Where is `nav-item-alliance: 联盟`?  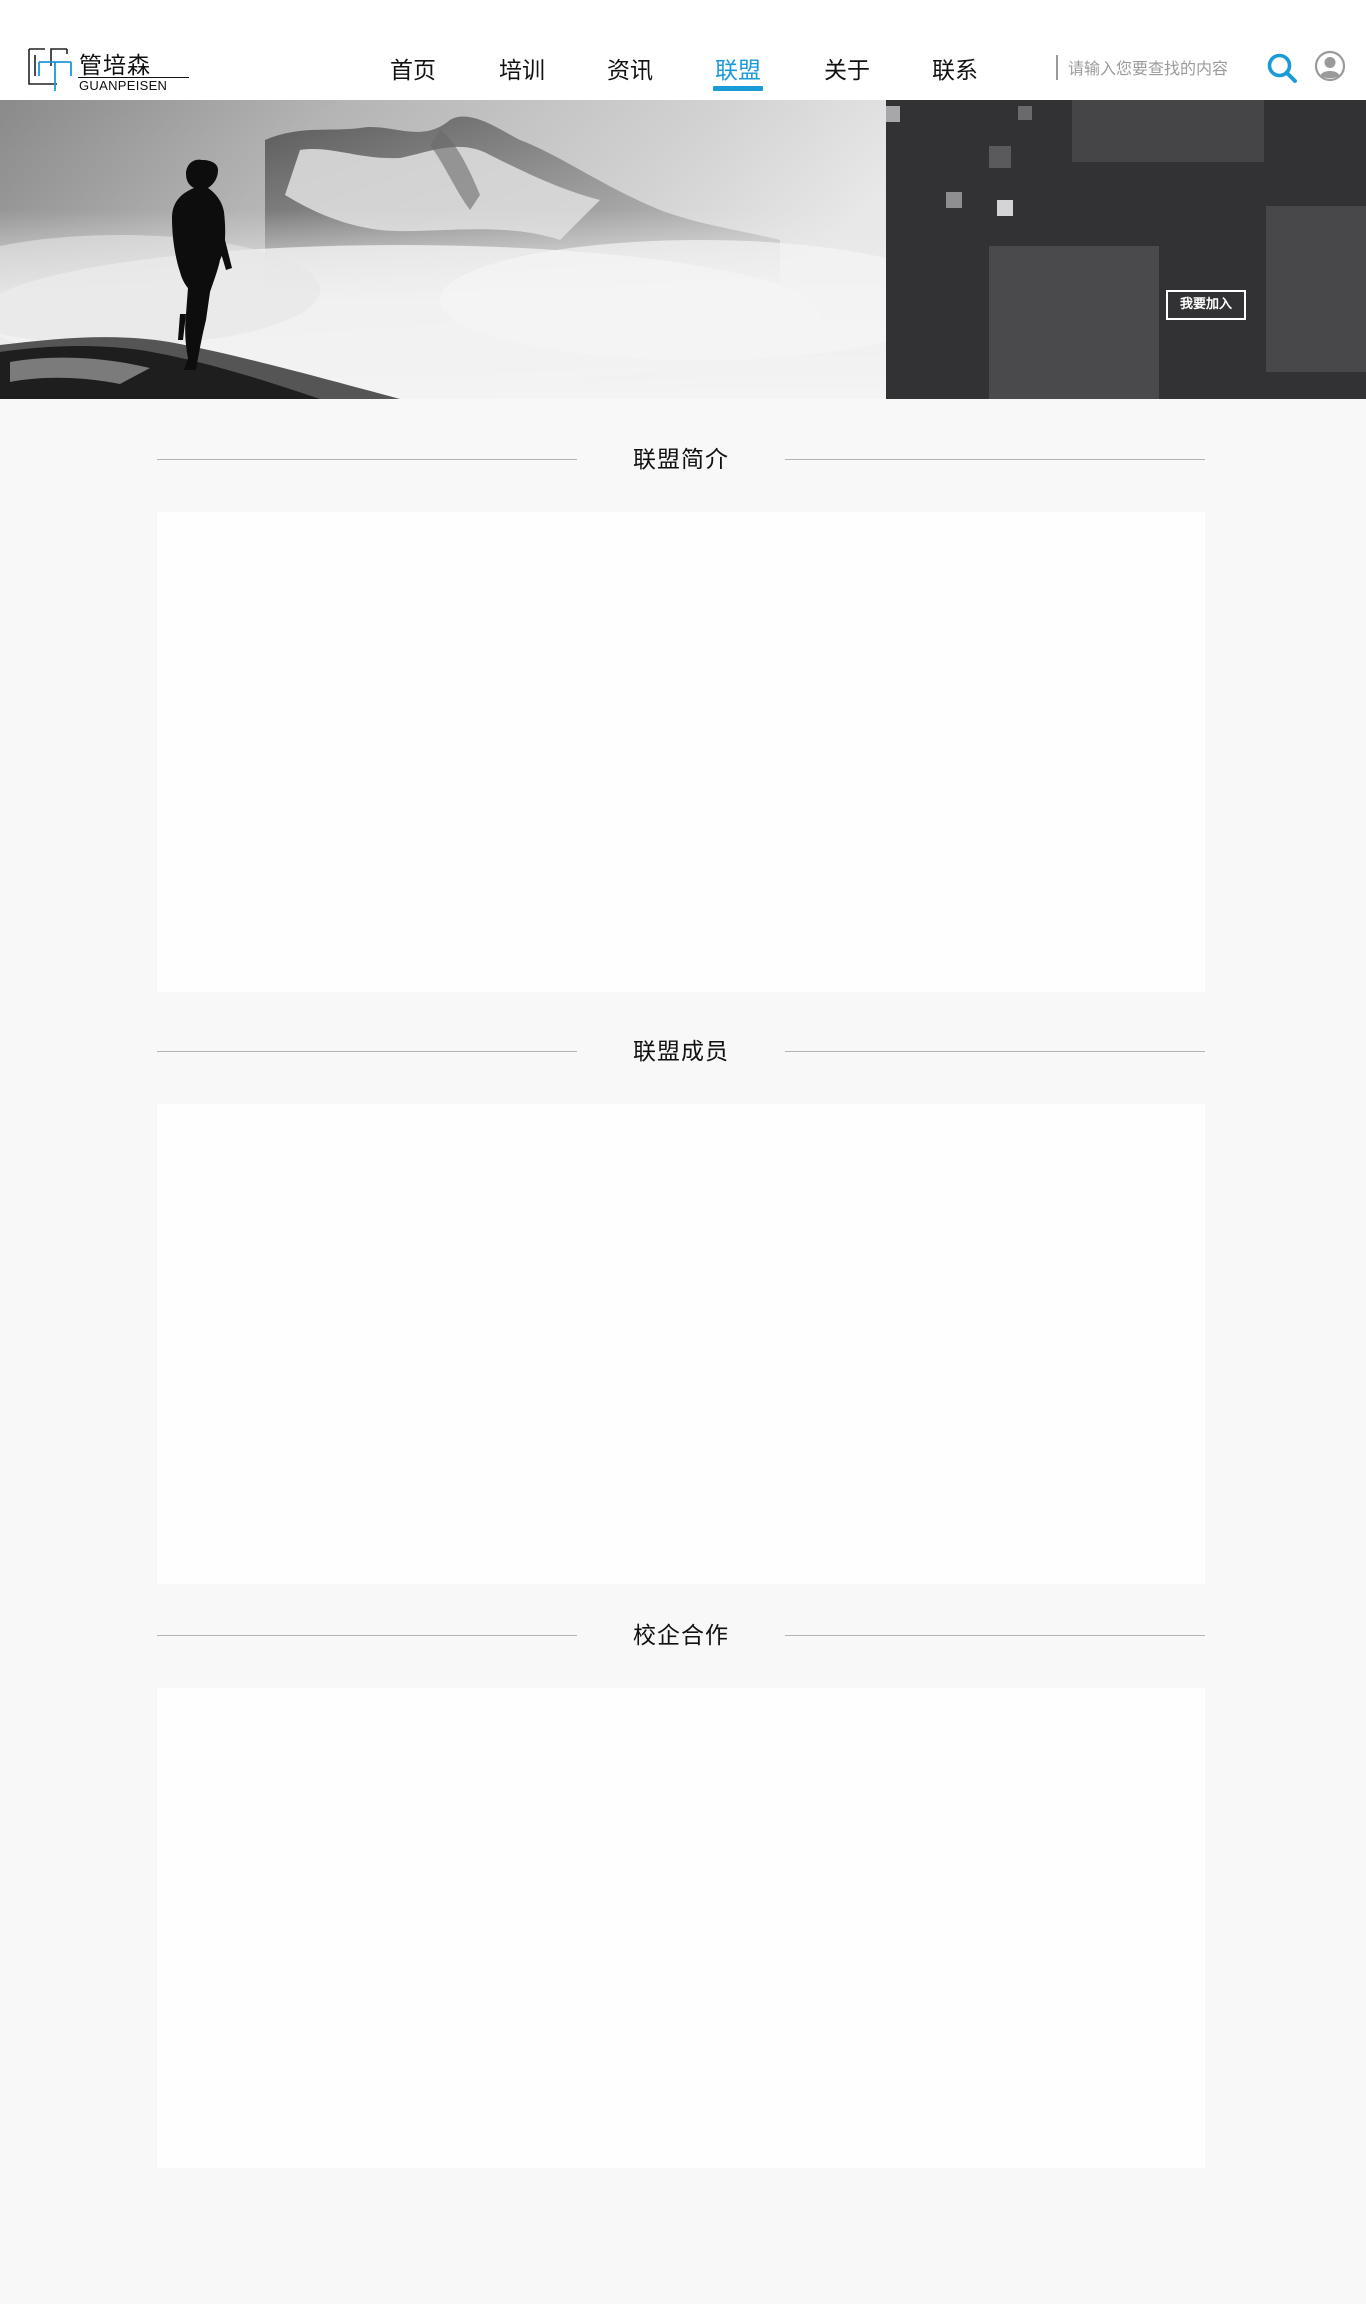 nav-item-alliance: 联盟 is located at coordinates (738, 71).